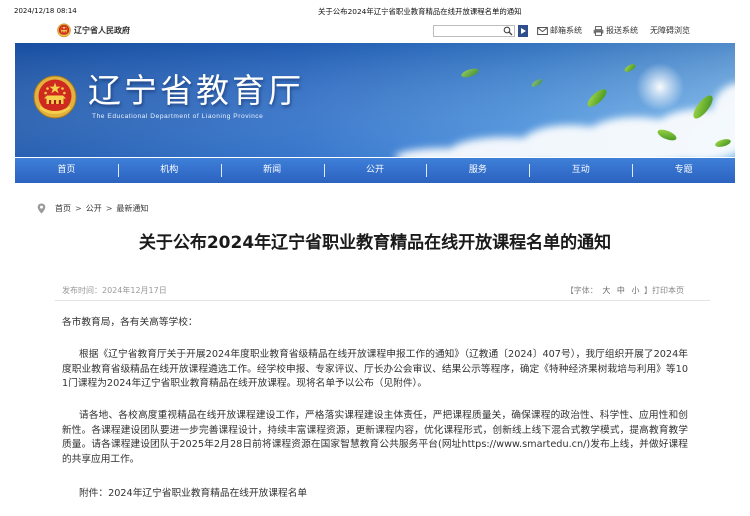 The height and width of the screenshot is (516, 750). I want to click on nav-item-services: 服务, so click(477, 170).